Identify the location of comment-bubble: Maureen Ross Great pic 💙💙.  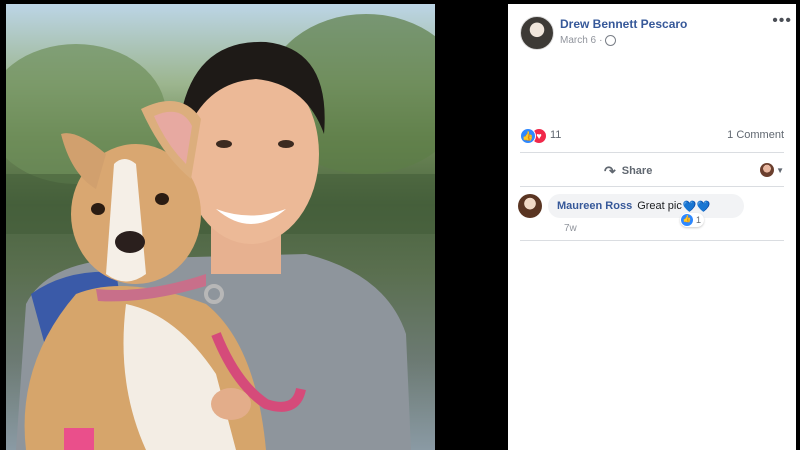
(646, 206).